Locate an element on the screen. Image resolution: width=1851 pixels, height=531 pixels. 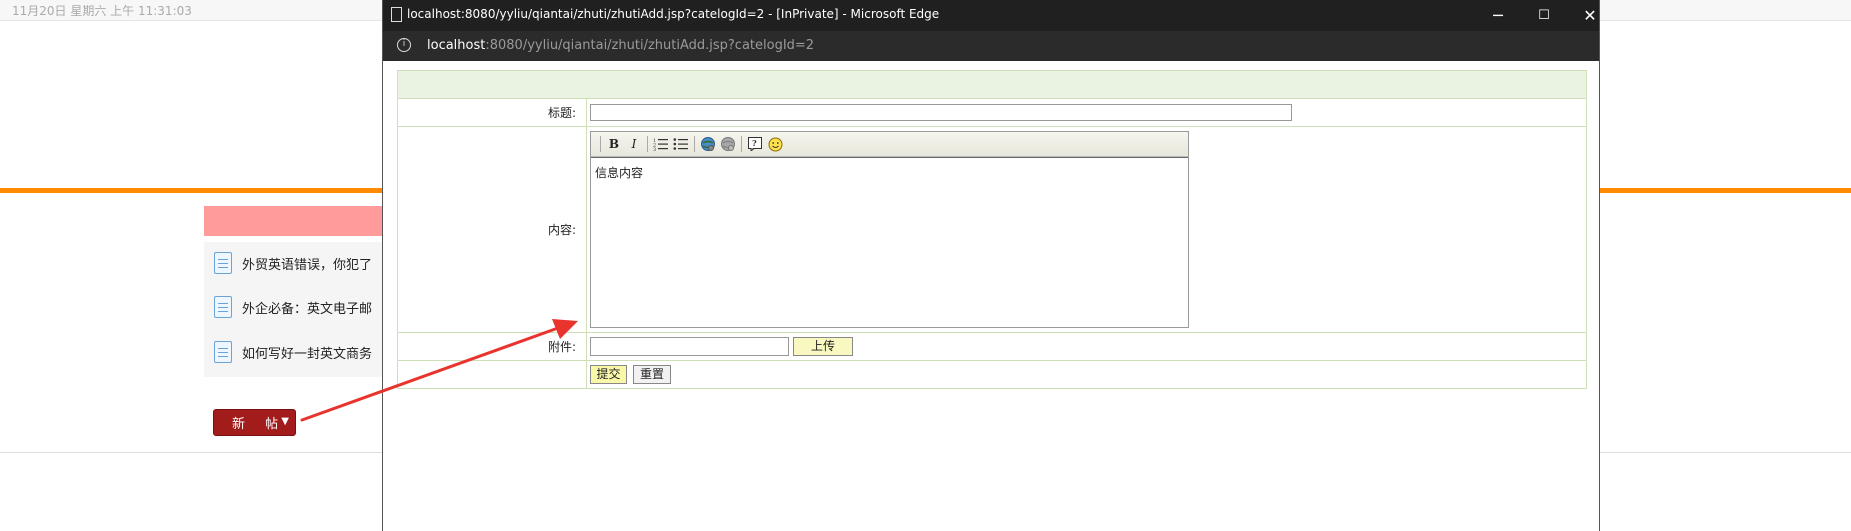
link-icon is located at coordinates (708, 144).